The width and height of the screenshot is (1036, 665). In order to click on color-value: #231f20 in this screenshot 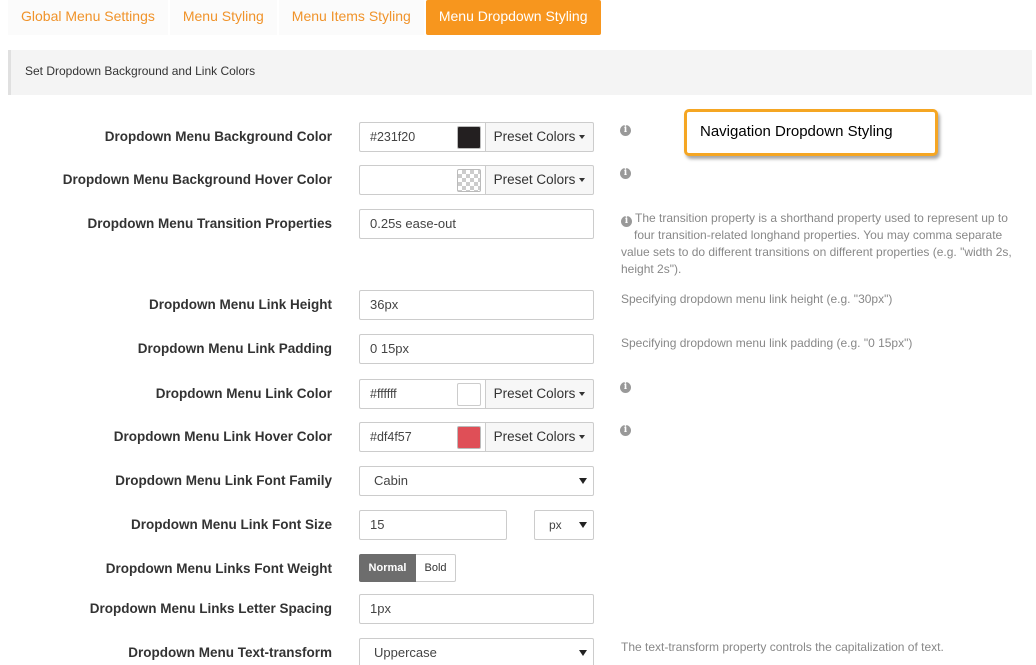, I will do `click(393, 137)`.